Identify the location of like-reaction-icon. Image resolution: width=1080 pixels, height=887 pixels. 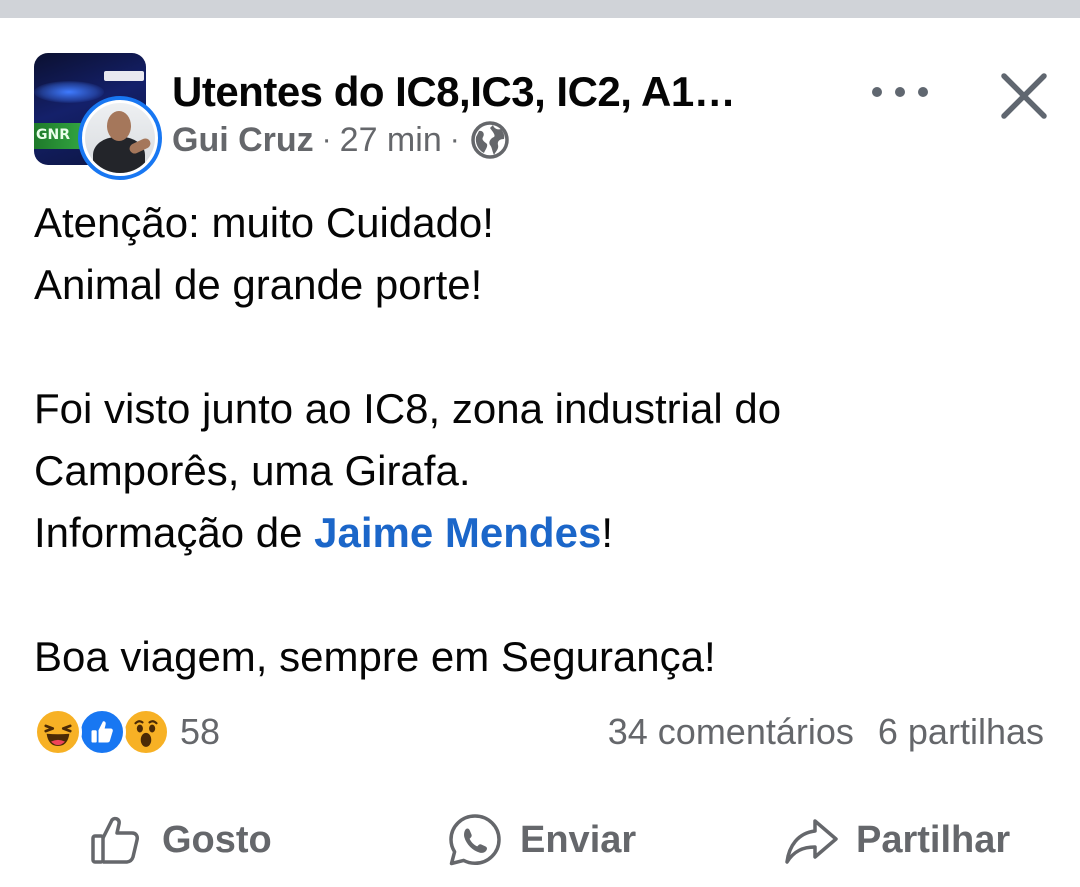
(102, 732).